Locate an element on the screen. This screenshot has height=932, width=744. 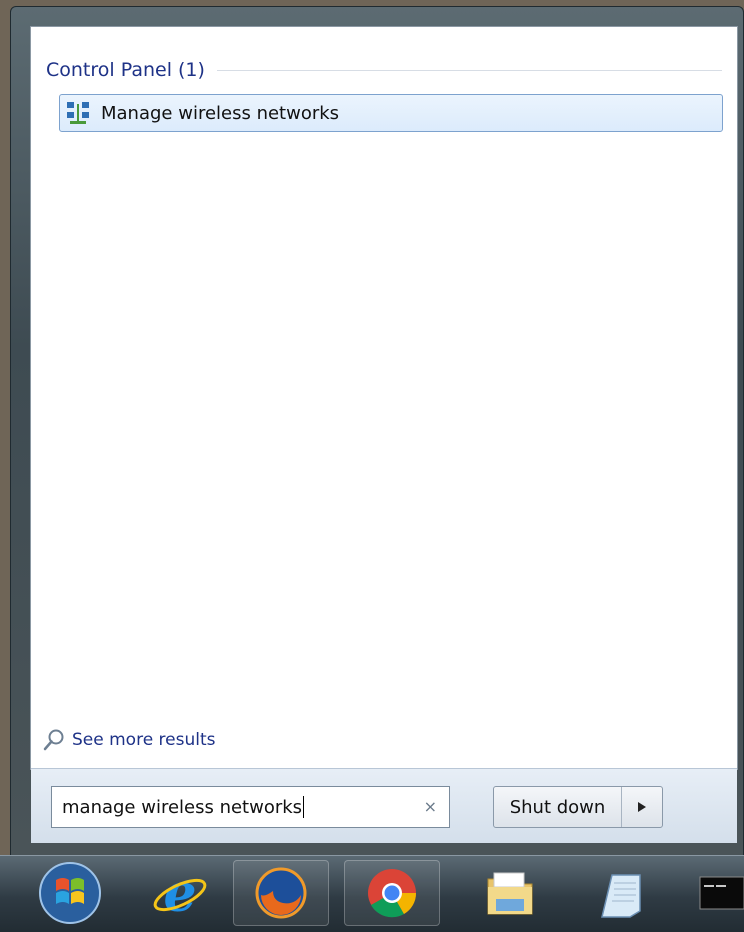
network-icon is located at coordinates (78, 113).